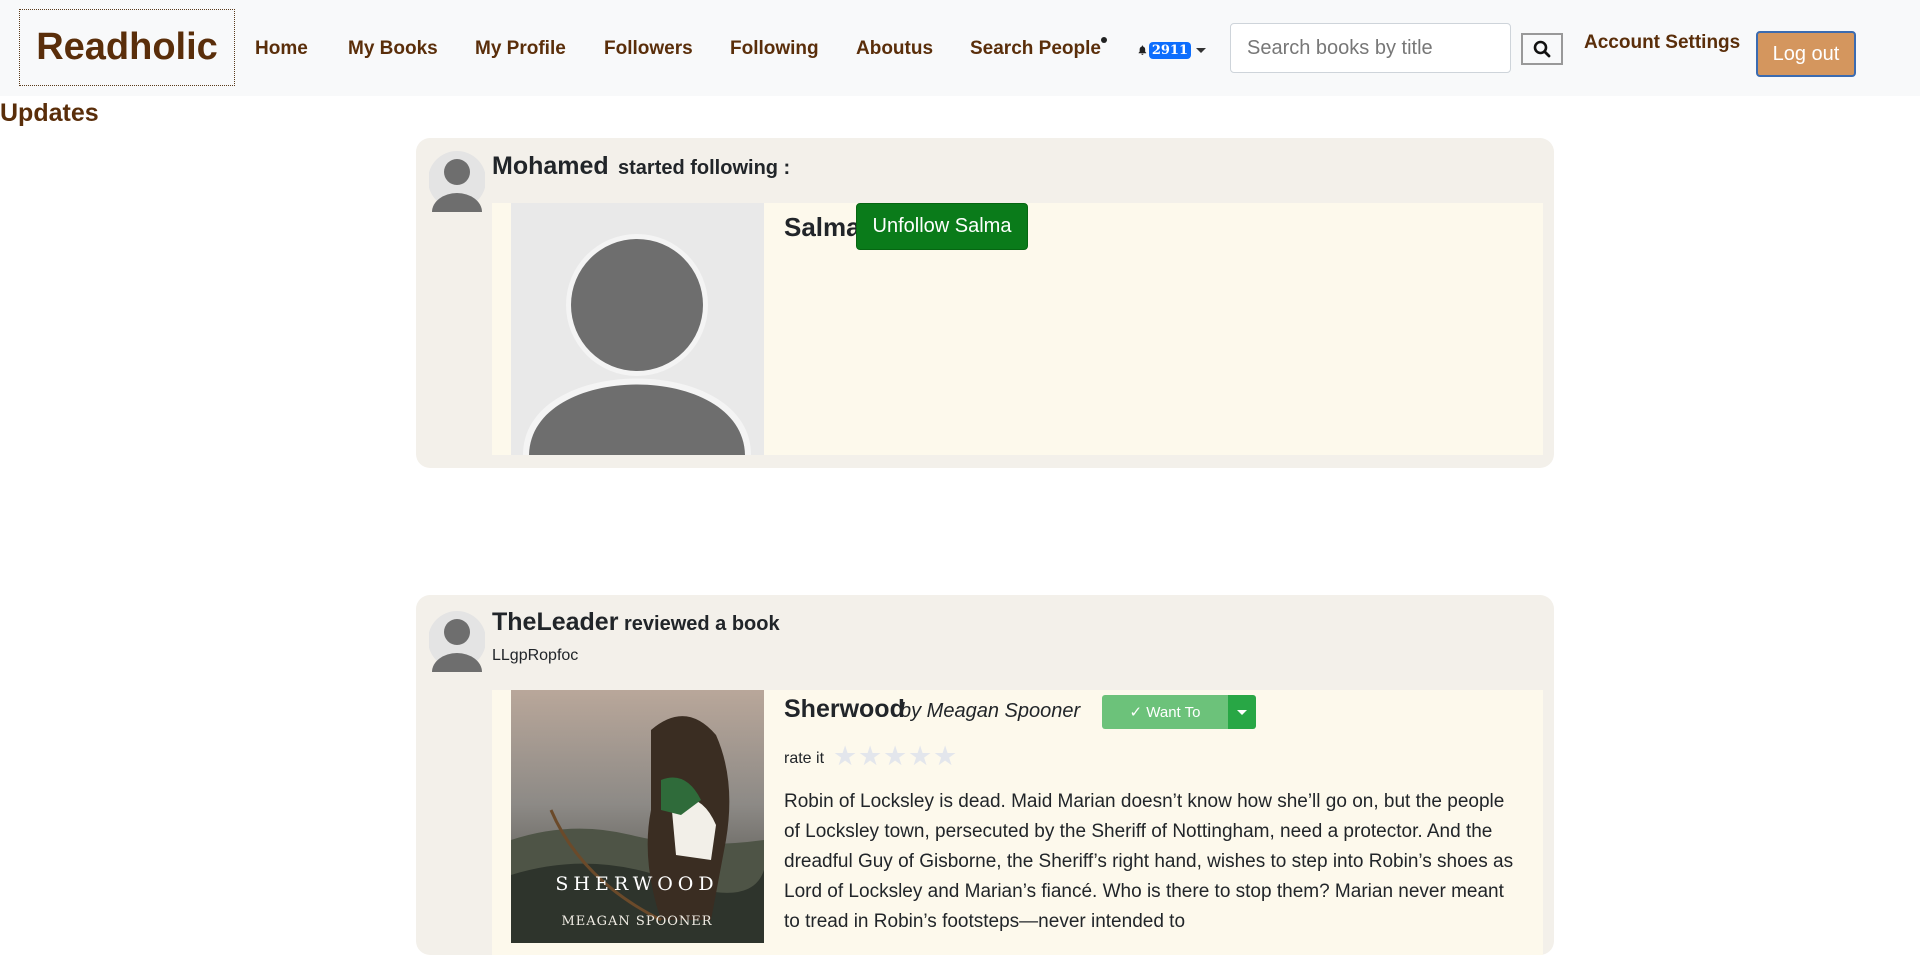 The image size is (1920, 955). I want to click on book-author: by Meagan Spooner, so click(990, 711).